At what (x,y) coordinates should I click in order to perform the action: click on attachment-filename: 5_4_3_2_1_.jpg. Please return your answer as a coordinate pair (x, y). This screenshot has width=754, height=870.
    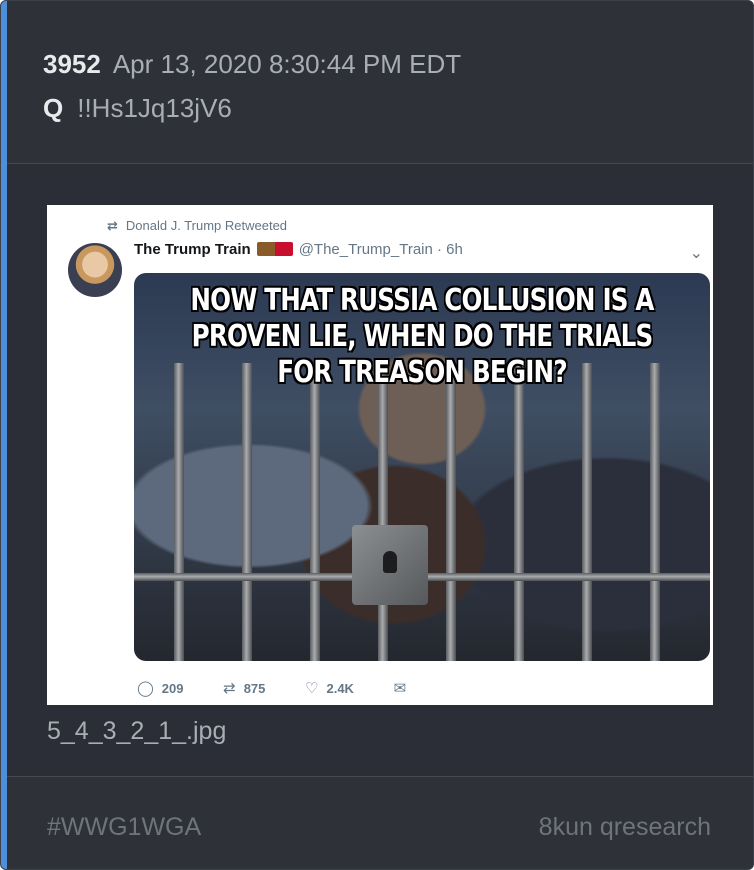
    Looking at the image, I should click on (136, 731).